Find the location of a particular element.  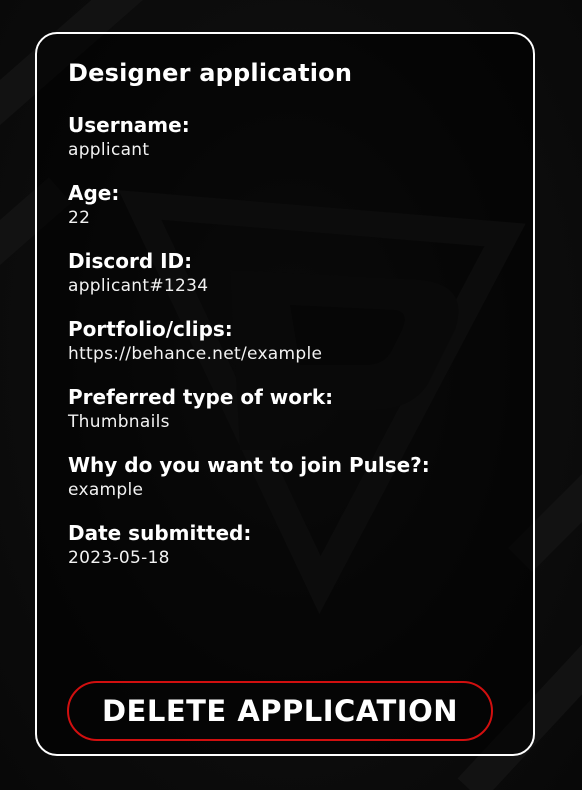

field-value: Thumbnails is located at coordinates (119, 422).